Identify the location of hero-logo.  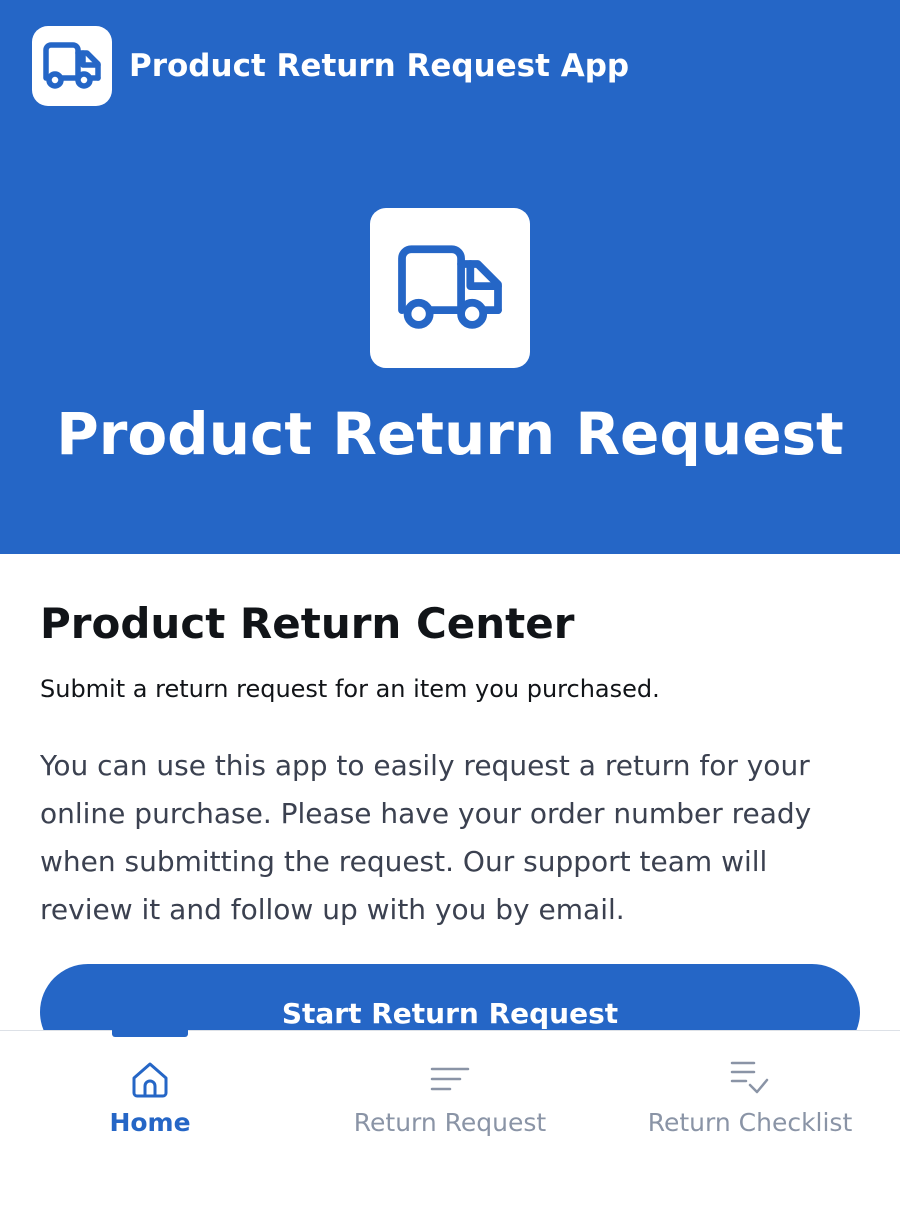
(450, 288).